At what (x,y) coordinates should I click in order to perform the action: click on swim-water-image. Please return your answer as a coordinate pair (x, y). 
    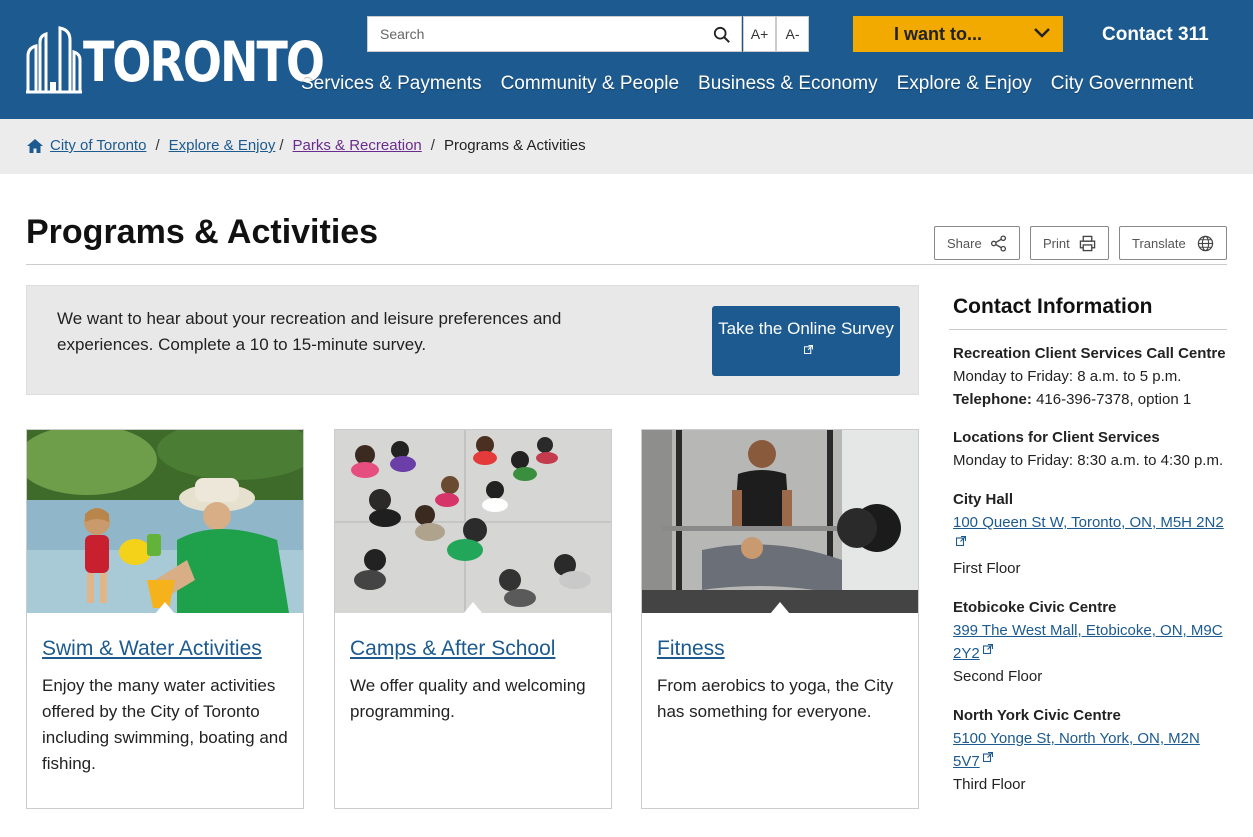
    Looking at the image, I should click on (165, 521).